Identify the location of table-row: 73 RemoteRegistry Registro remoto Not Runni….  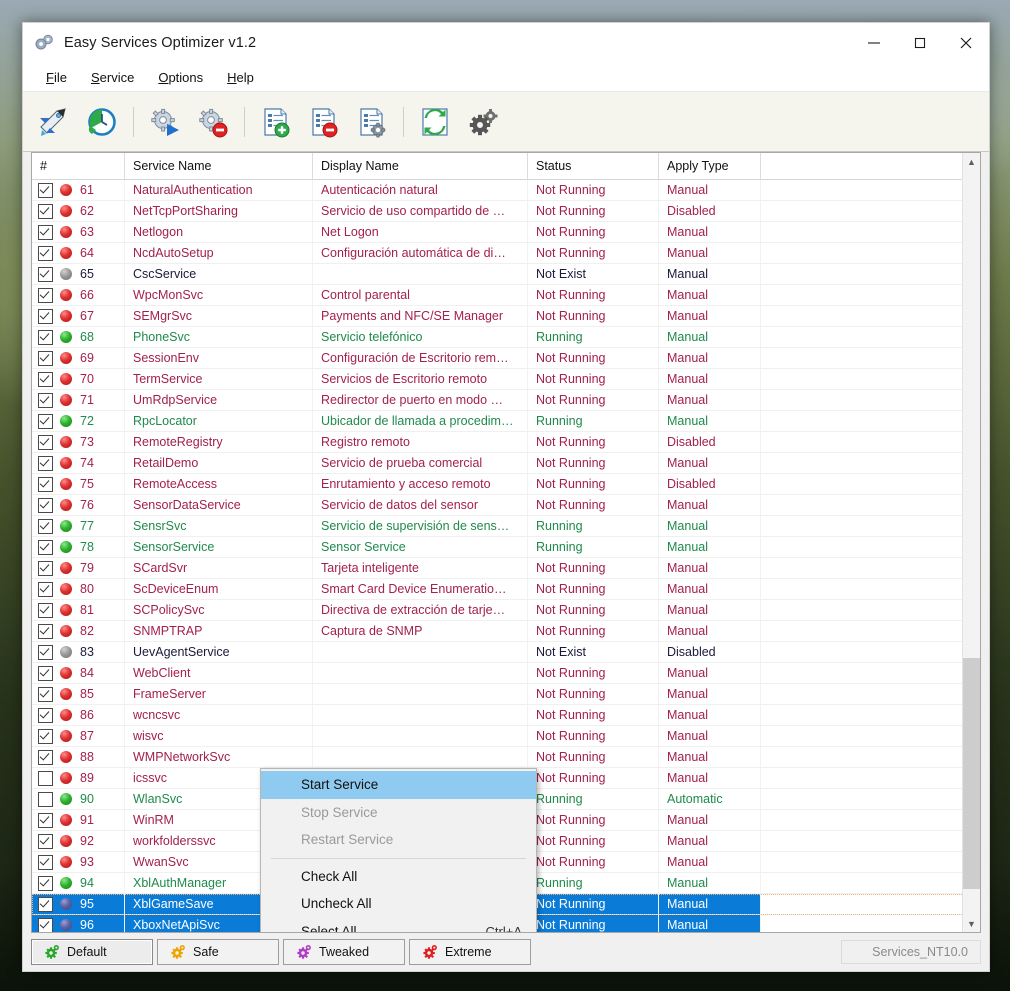
(506, 442).